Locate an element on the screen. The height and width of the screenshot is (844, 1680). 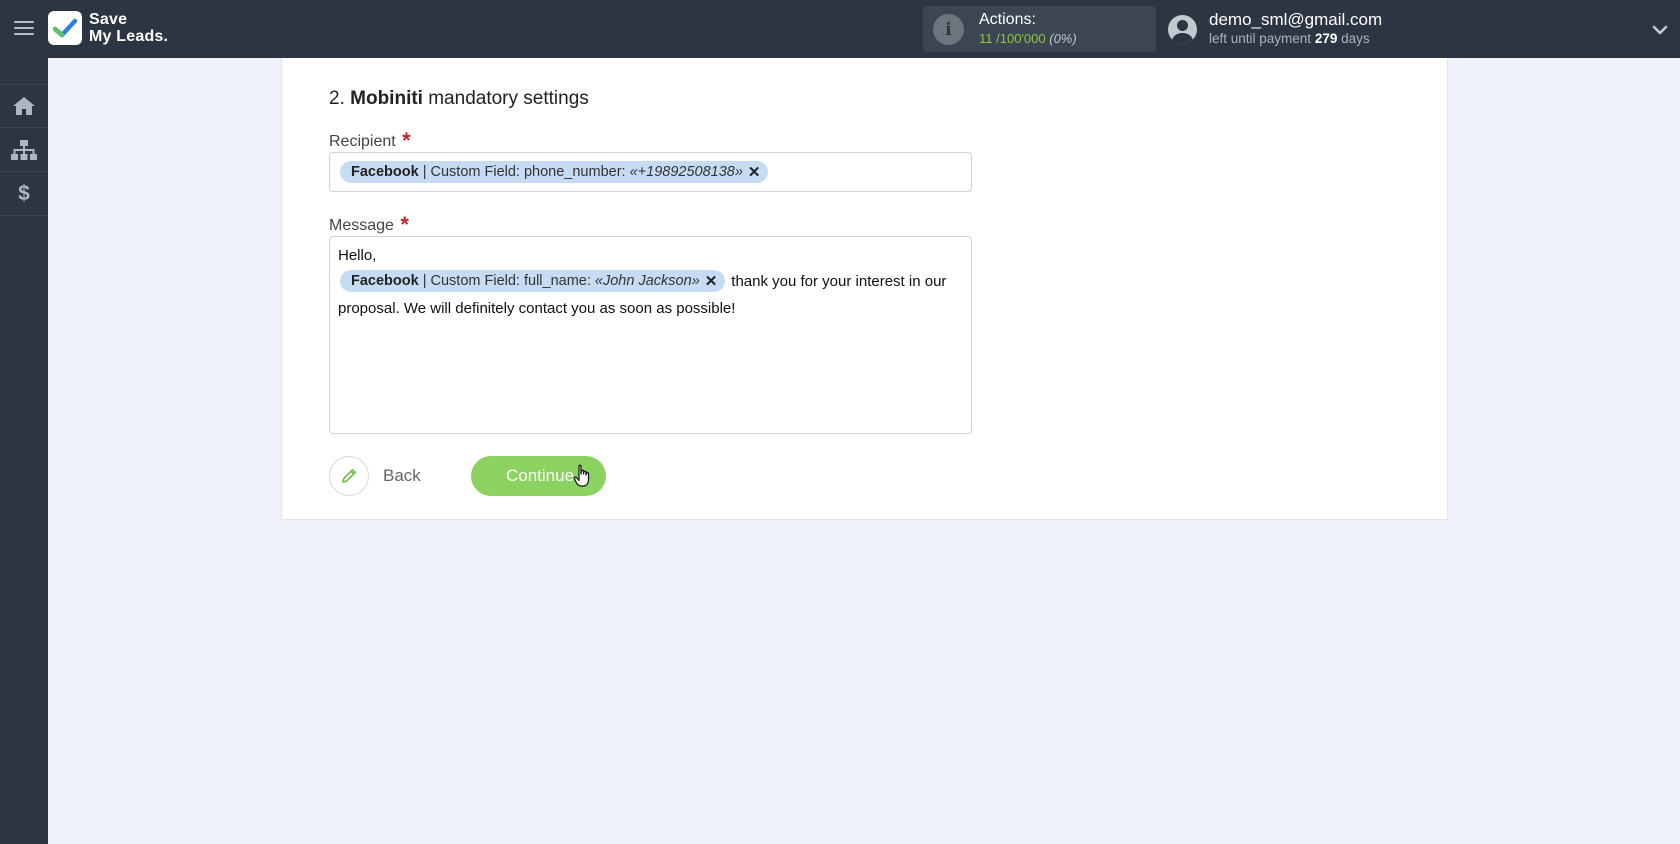
actions-percent: (0%) is located at coordinates (1063, 38).